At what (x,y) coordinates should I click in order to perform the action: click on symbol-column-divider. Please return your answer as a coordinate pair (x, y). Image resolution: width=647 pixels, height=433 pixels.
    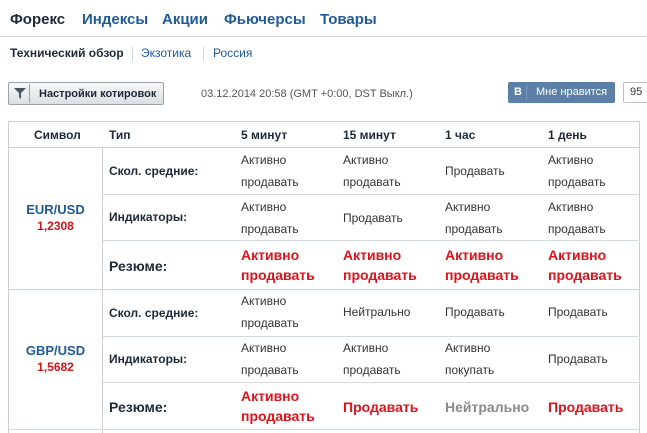
    Looking at the image, I should click on (102, 290).